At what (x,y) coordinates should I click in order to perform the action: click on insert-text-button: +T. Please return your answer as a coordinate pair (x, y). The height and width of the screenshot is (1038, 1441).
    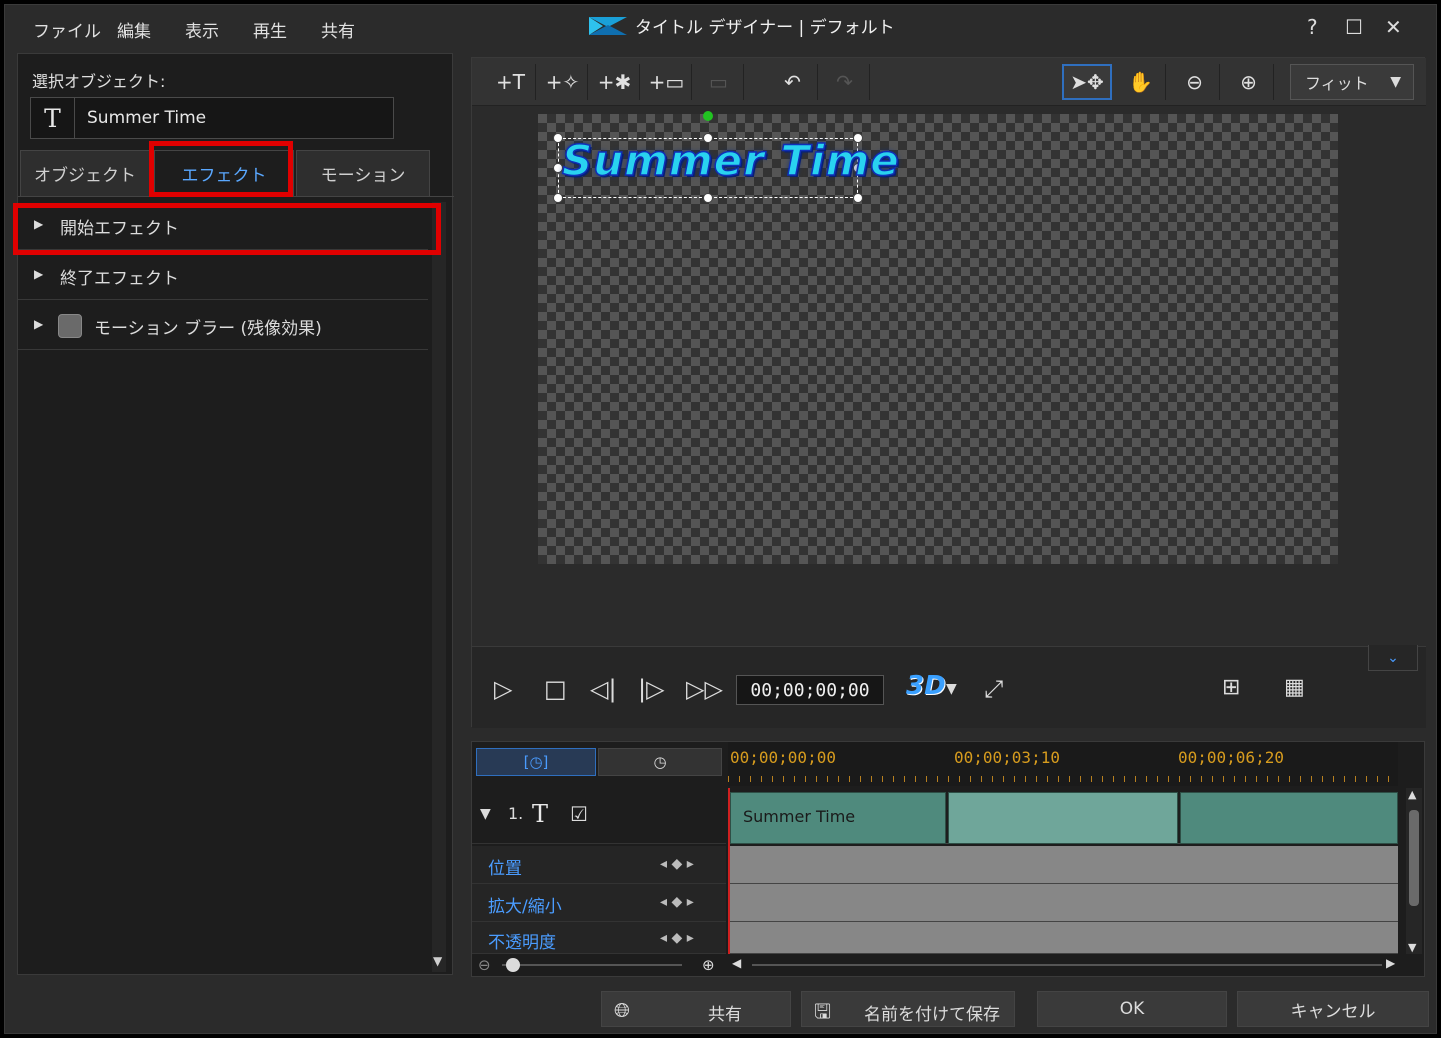
    Looking at the image, I should click on (511, 82).